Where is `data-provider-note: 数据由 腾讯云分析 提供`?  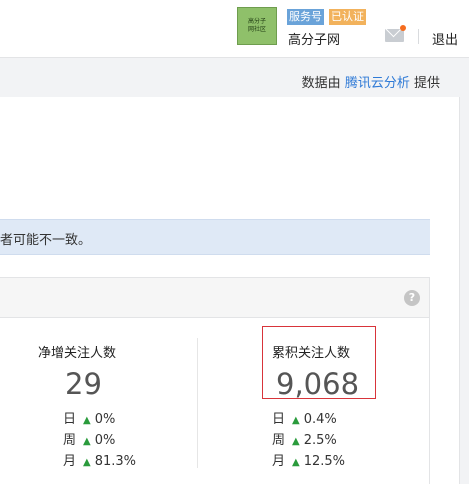 data-provider-note: 数据由 腾讯云分析 提供 is located at coordinates (371, 81).